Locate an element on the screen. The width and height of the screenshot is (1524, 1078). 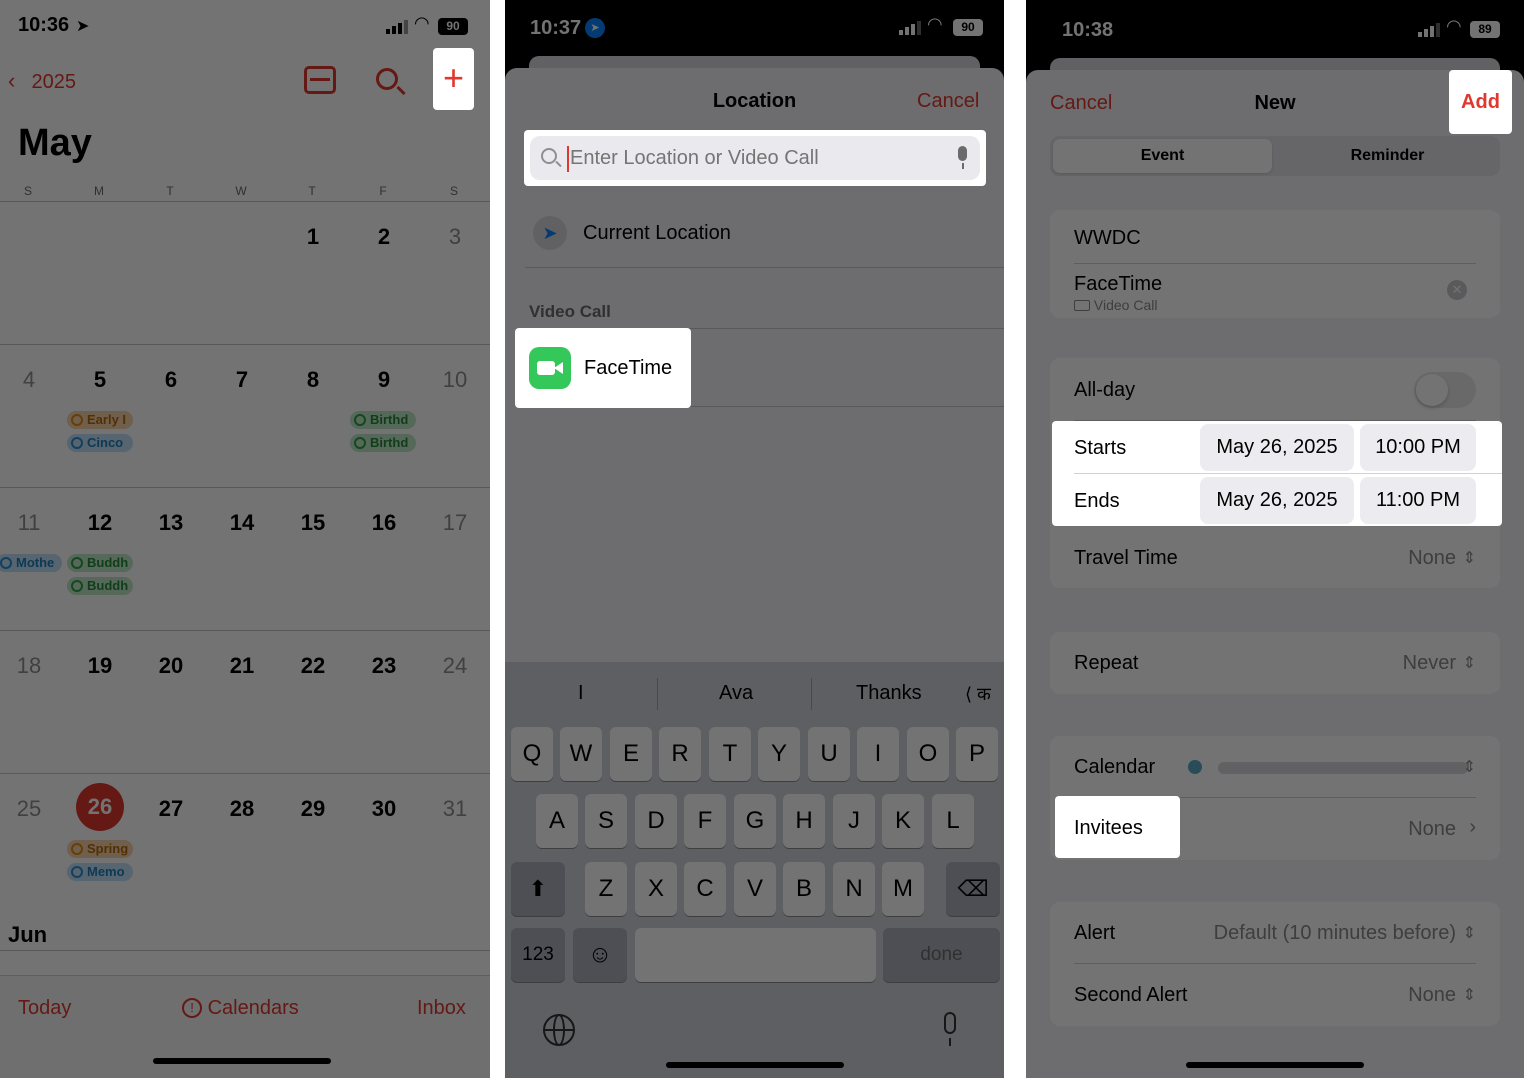
day-cell: 20 is located at coordinates (171, 666).